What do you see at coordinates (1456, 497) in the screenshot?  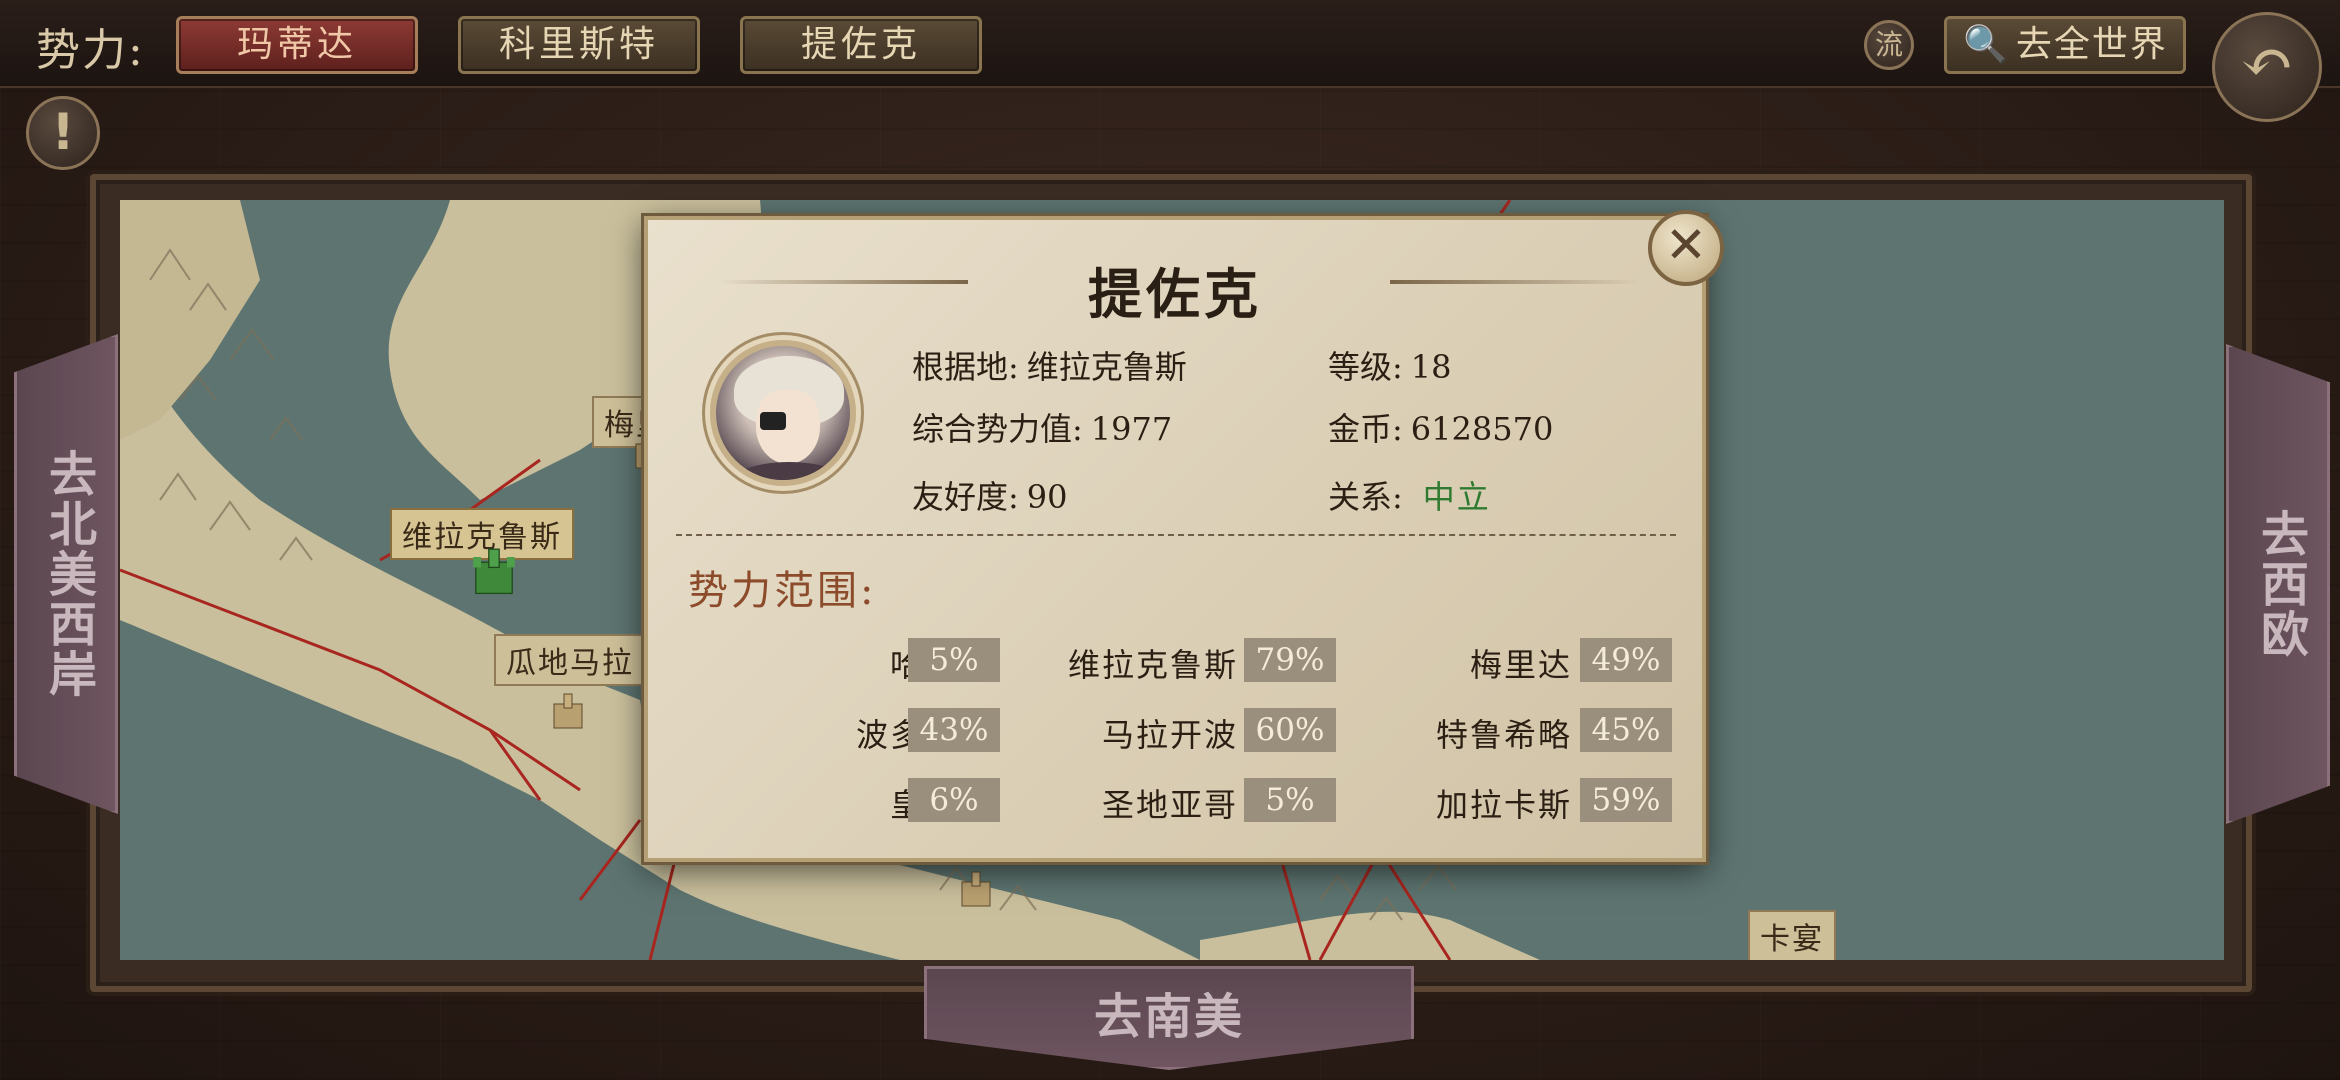 I see `relation-value: 中立` at bounding box center [1456, 497].